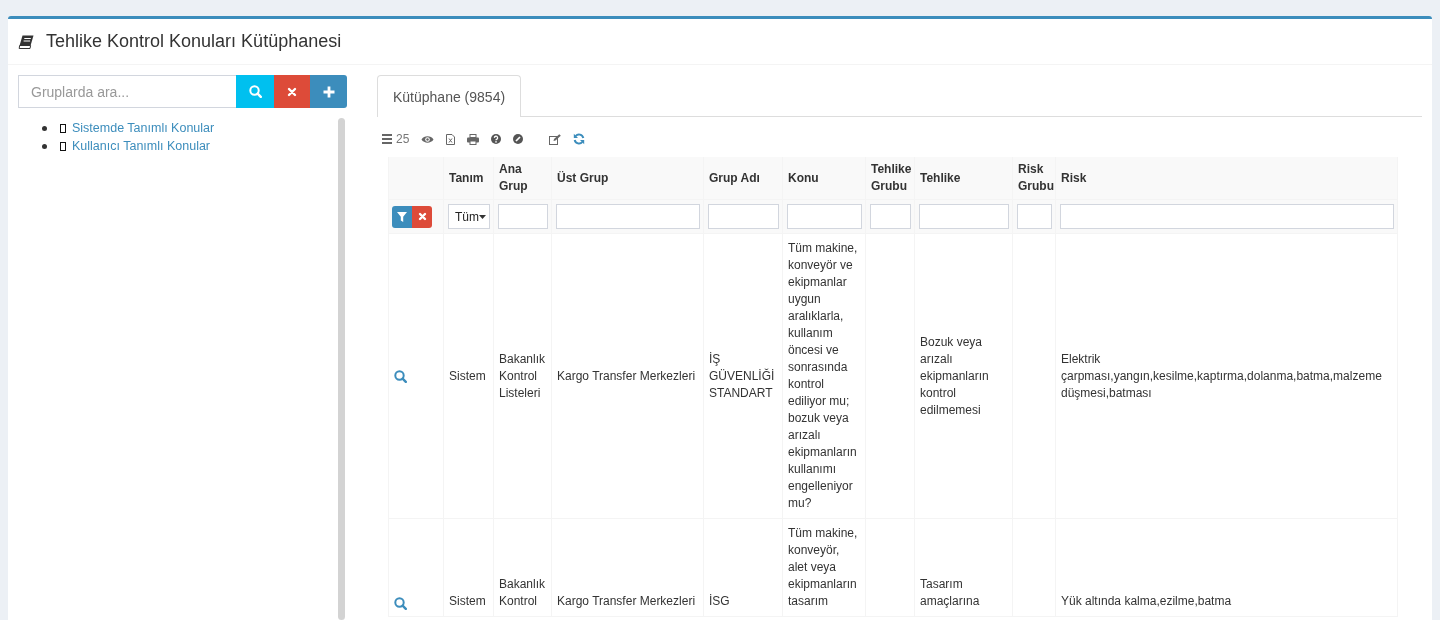  I want to click on caret-icon, so click(482, 216).